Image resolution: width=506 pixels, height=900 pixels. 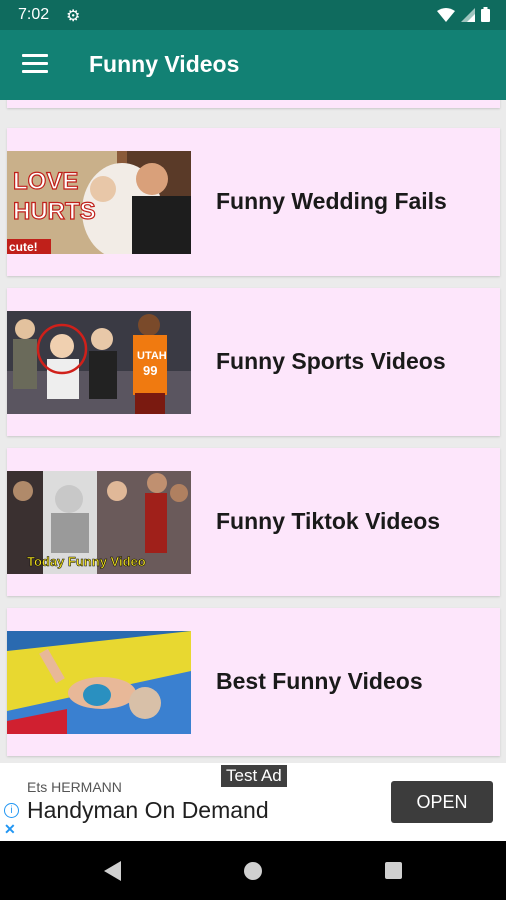 What do you see at coordinates (99, 682) in the screenshot?
I see `water-slide-child-image` at bounding box center [99, 682].